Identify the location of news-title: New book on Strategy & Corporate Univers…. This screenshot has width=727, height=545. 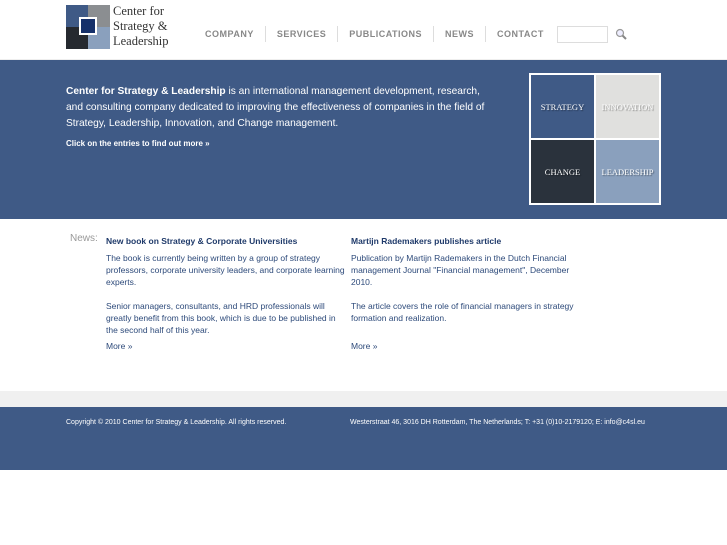
(226, 241).